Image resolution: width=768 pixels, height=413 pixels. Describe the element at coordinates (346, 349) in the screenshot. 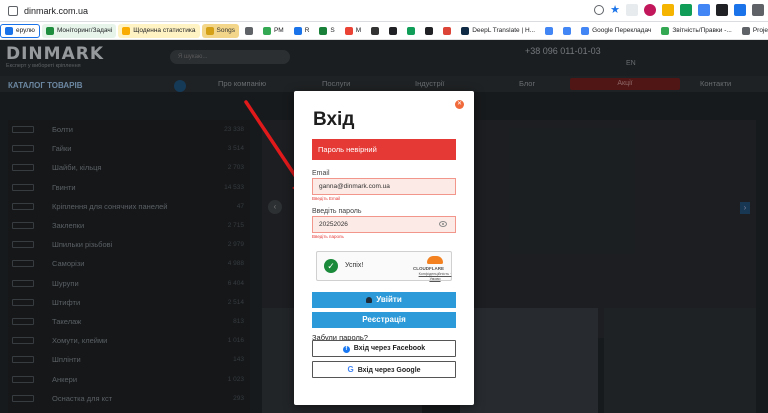

I see `facebook-icon: f` at that location.